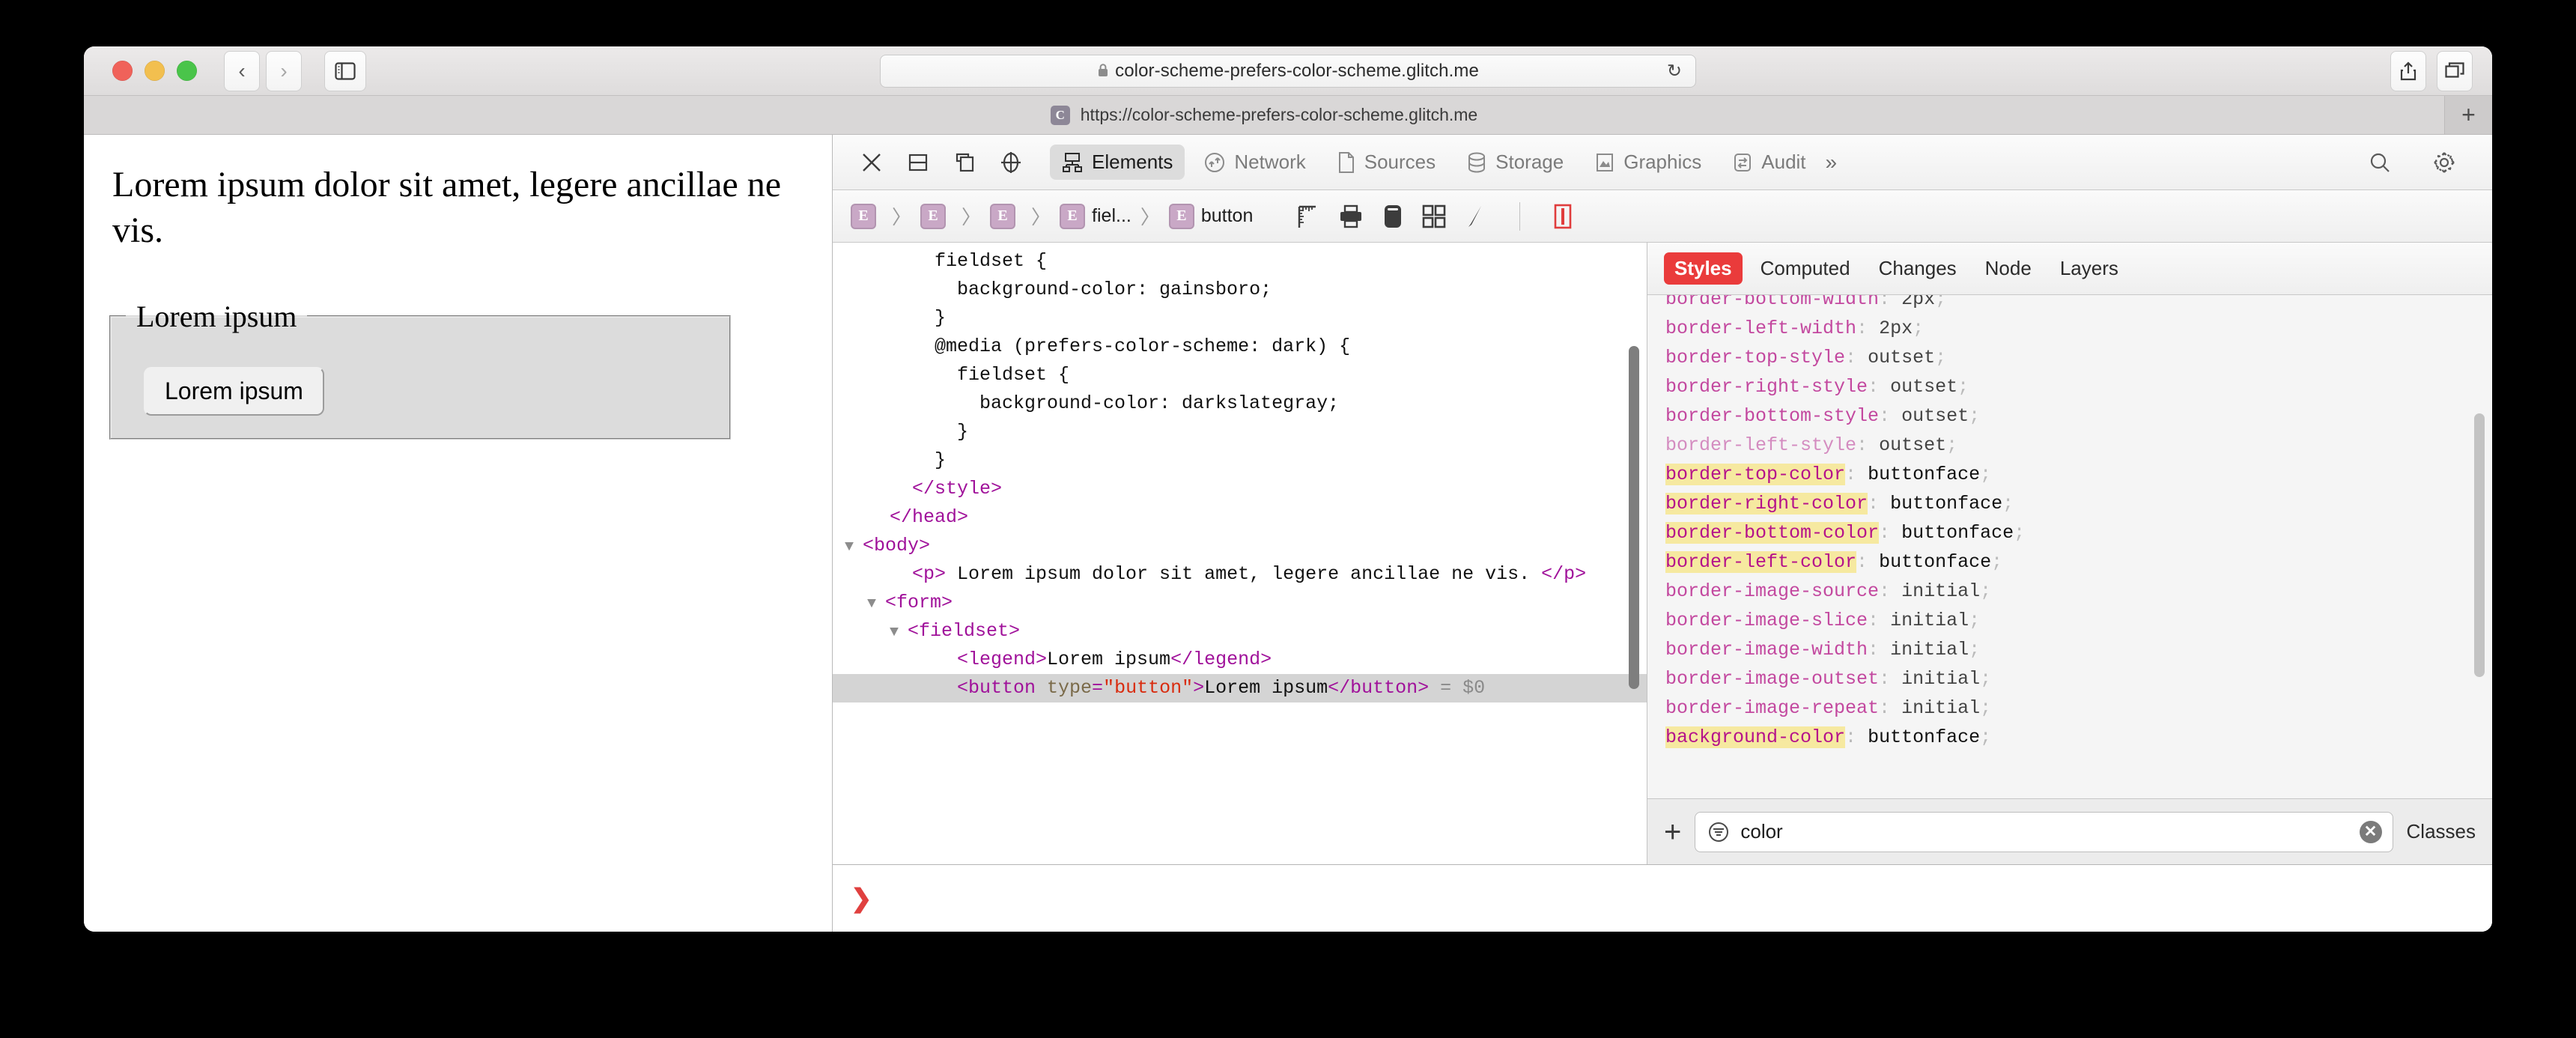  What do you see at coordinates (2370, 831) in the screenshot?
I see `clear-filter-button: ✕` at bounding box center [2370, 831].